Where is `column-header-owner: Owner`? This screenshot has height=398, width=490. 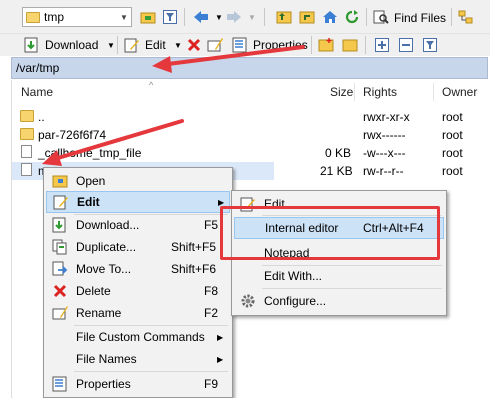 column-header-owner: Owner is located at coordinates (459, 92).